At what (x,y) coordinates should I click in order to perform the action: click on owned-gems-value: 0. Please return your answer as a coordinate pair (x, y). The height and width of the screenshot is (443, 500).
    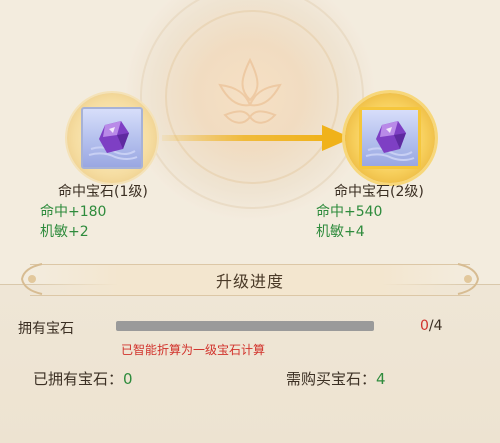
    Looking at the image, I should click on (128, 379).